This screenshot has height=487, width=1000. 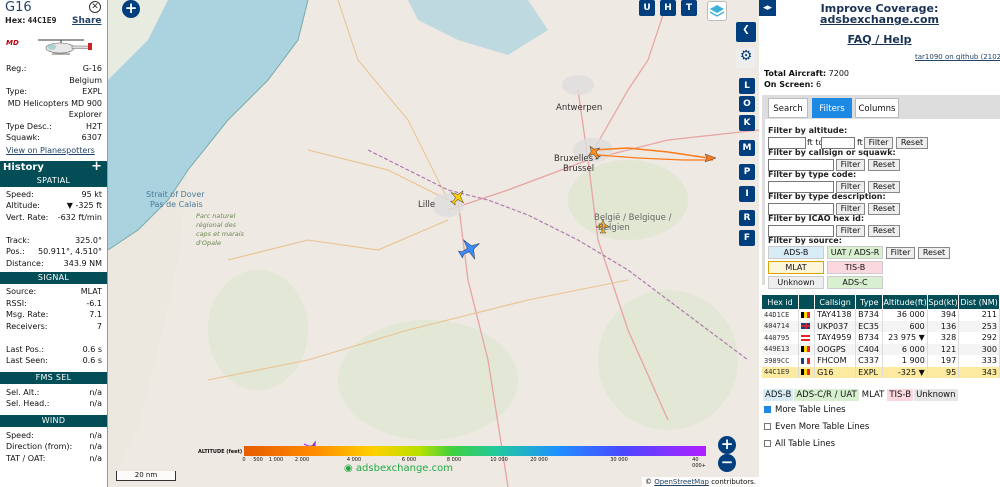 I want to click on label-bruxelles: Bruxelles -, so click(x=576, y=159).